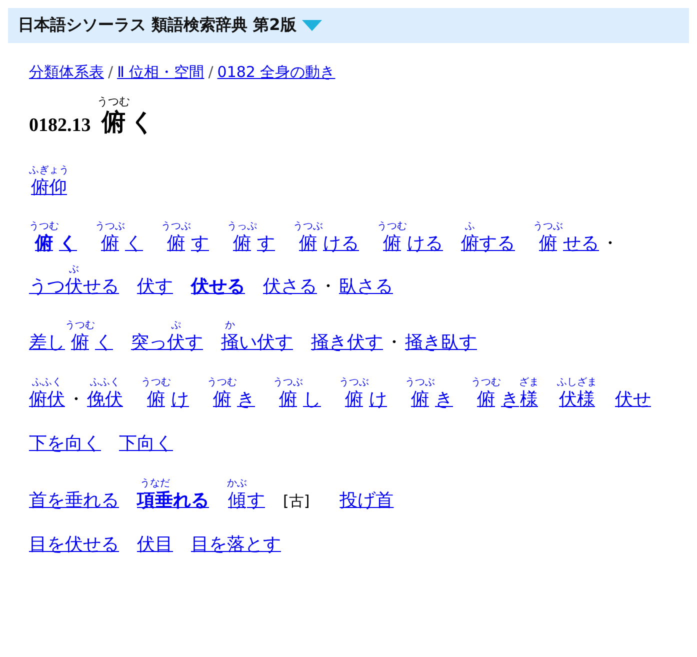  What do you see at coordinates (488, 238) in the screenshot?
I see `synonym-link: ふ 俯する` at bounding box center [488, 238].